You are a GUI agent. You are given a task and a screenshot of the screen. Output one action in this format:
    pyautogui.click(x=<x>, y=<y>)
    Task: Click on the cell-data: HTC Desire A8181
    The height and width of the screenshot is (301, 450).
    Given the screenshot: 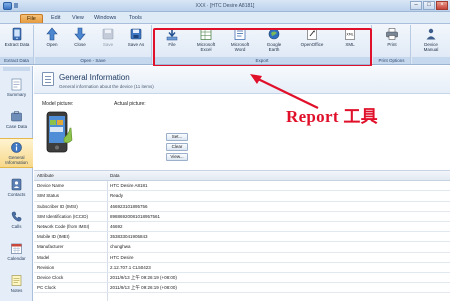 What is the action you would take?
    pyautogui.click(x=129, y=186)
    